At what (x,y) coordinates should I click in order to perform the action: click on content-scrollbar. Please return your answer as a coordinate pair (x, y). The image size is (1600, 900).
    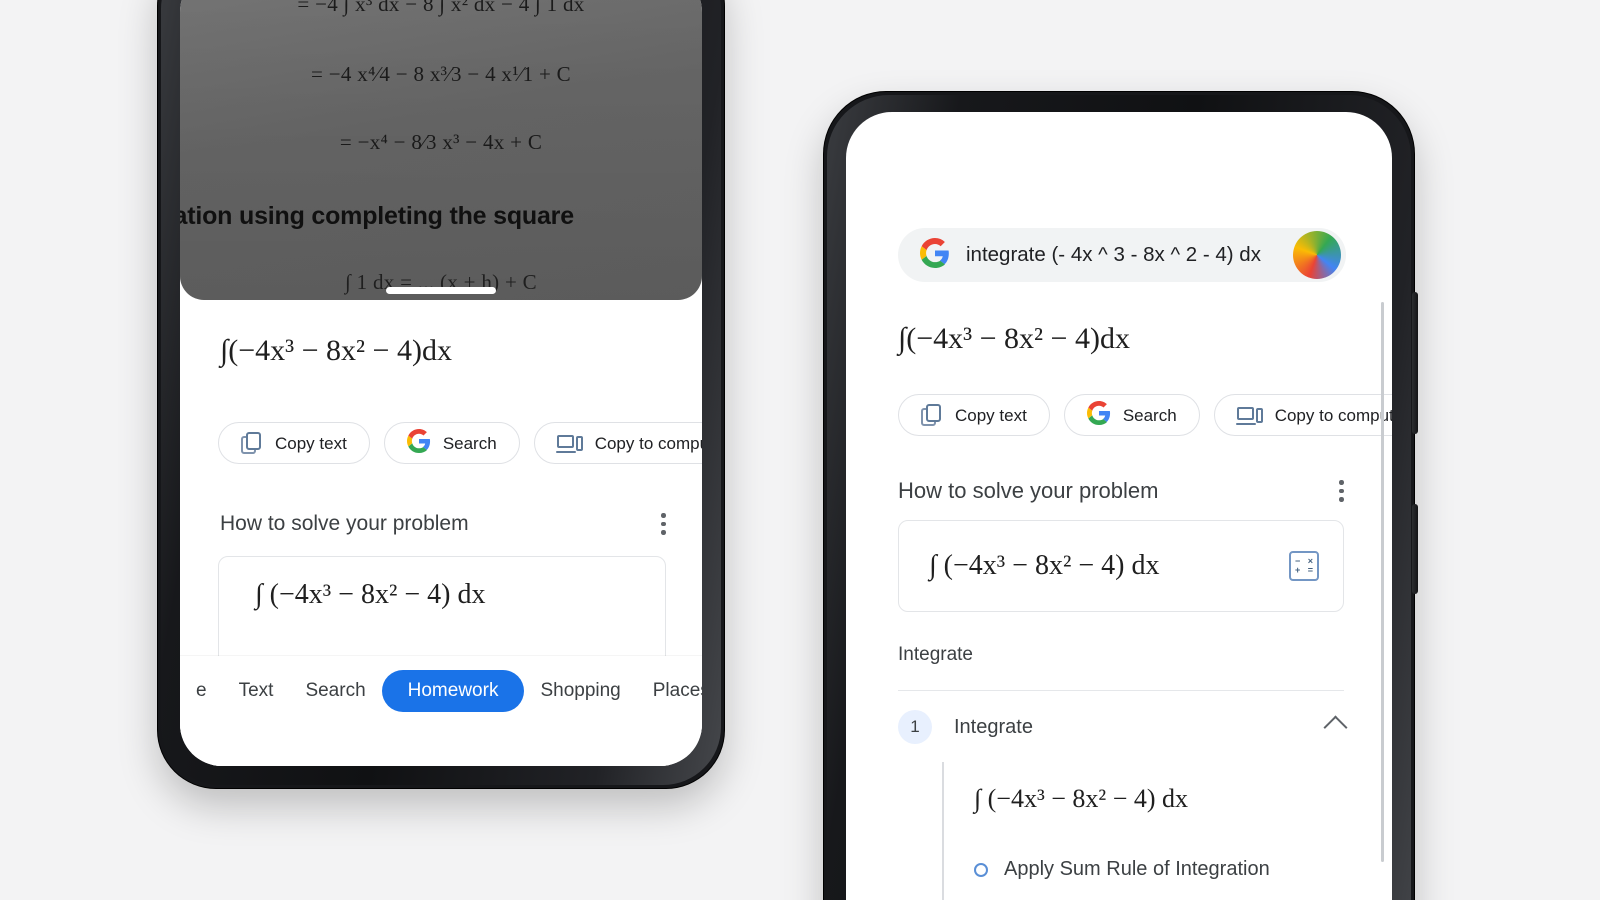
    Looking at the image, I should click on (1382, 582).